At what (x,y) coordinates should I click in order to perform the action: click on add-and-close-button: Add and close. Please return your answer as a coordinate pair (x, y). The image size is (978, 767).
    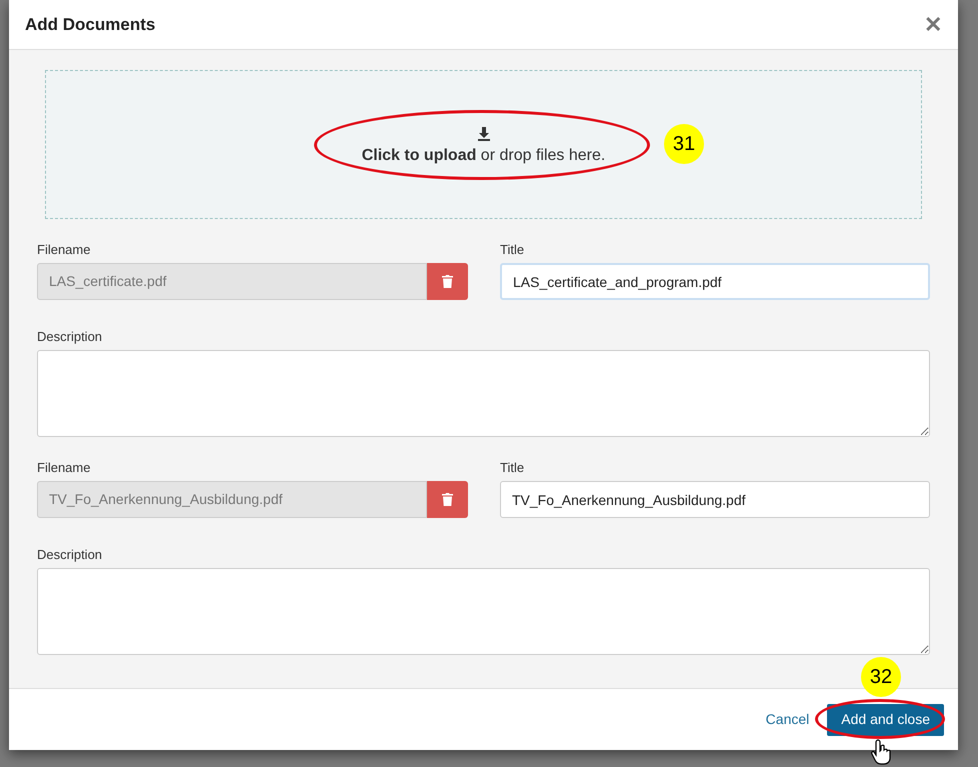
    Looking at the image, I should click on (885, 720).